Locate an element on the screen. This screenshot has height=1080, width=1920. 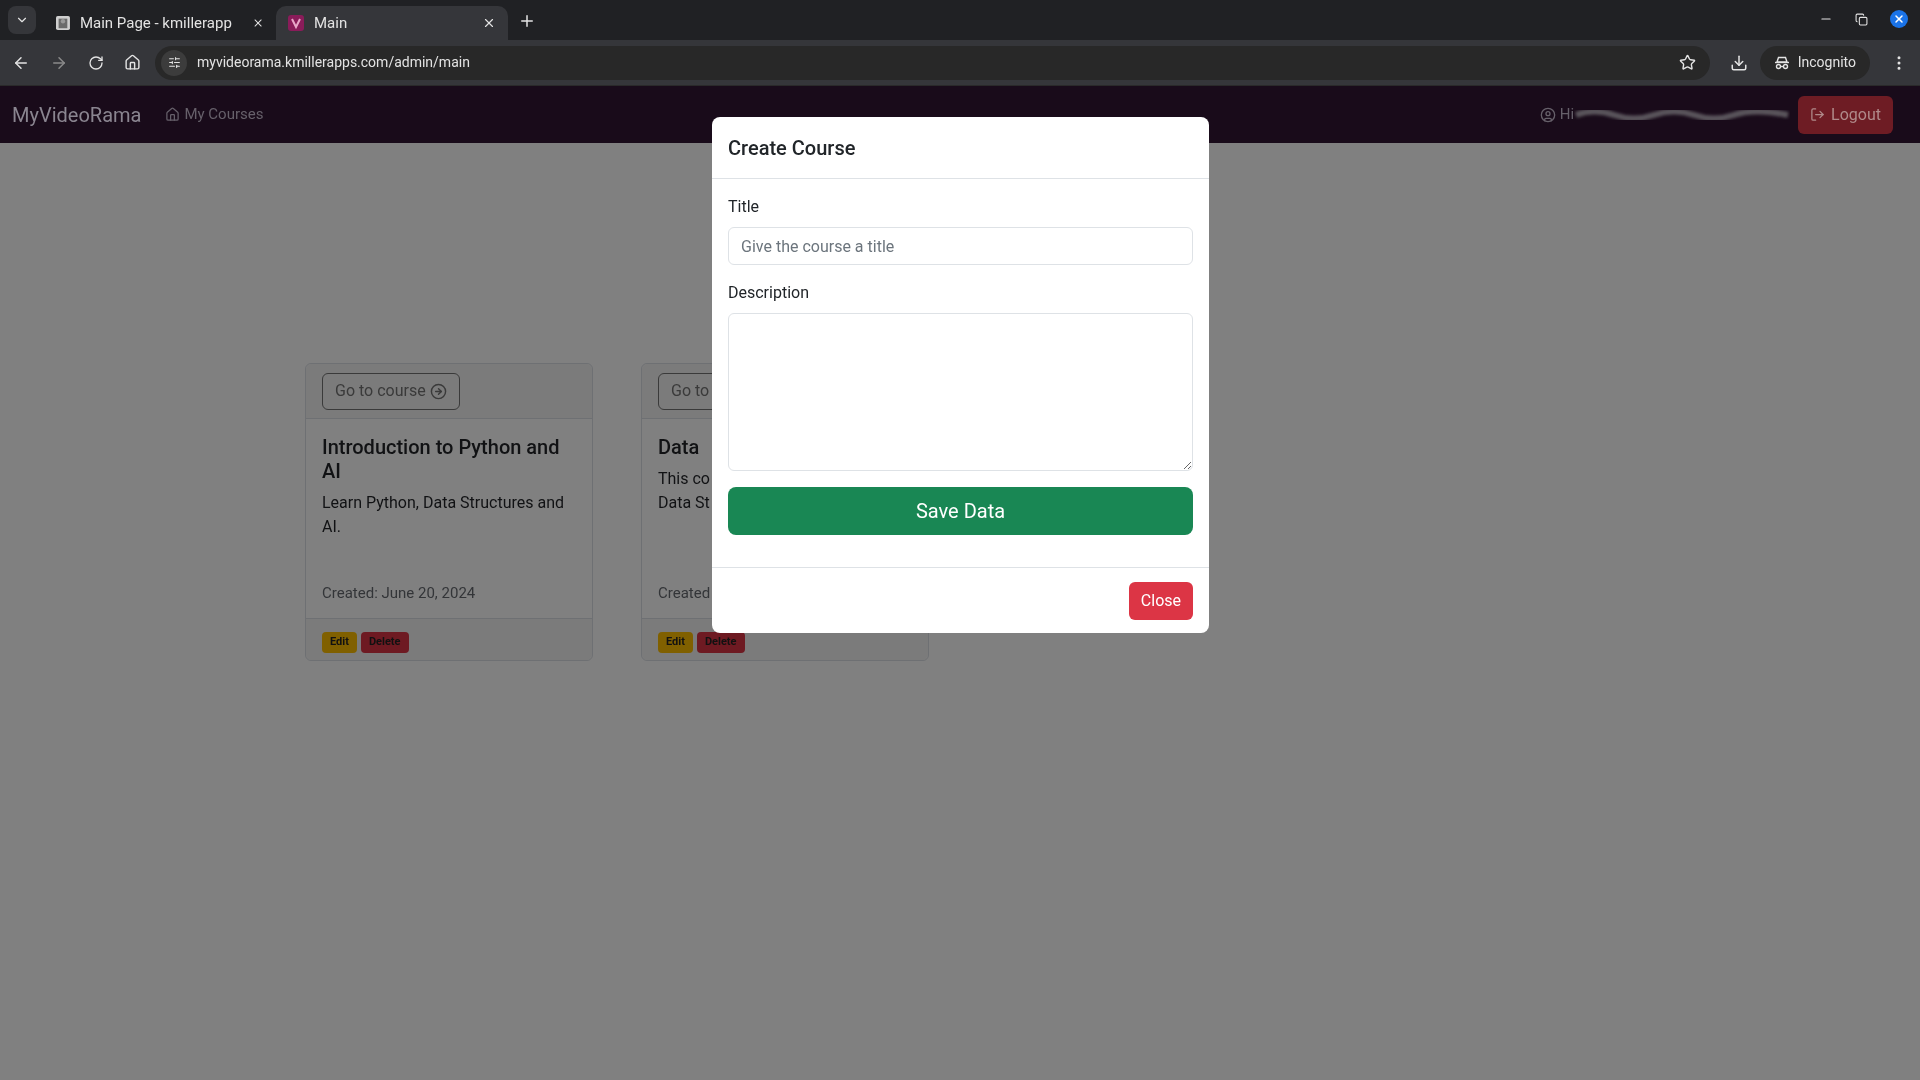
restore-icon is located at coordinates (1861, 19).